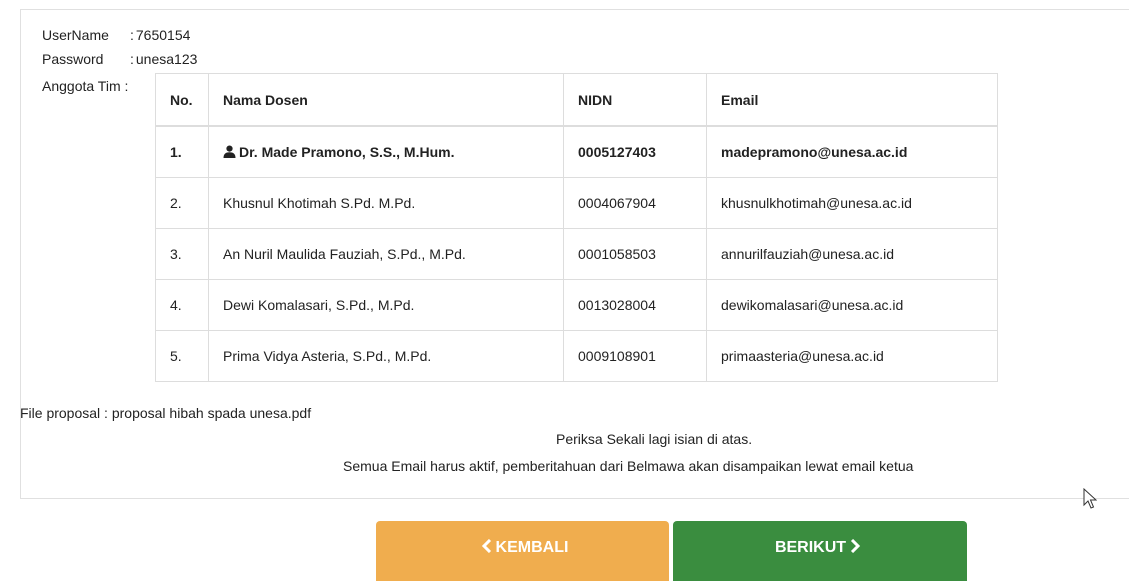 Image resolution: width=1129 pixels, height=581 pixels. What do you see at coordinates (182, 100) in the screenshot?
I see `header-no: No.` at bounding box center [182, 100].